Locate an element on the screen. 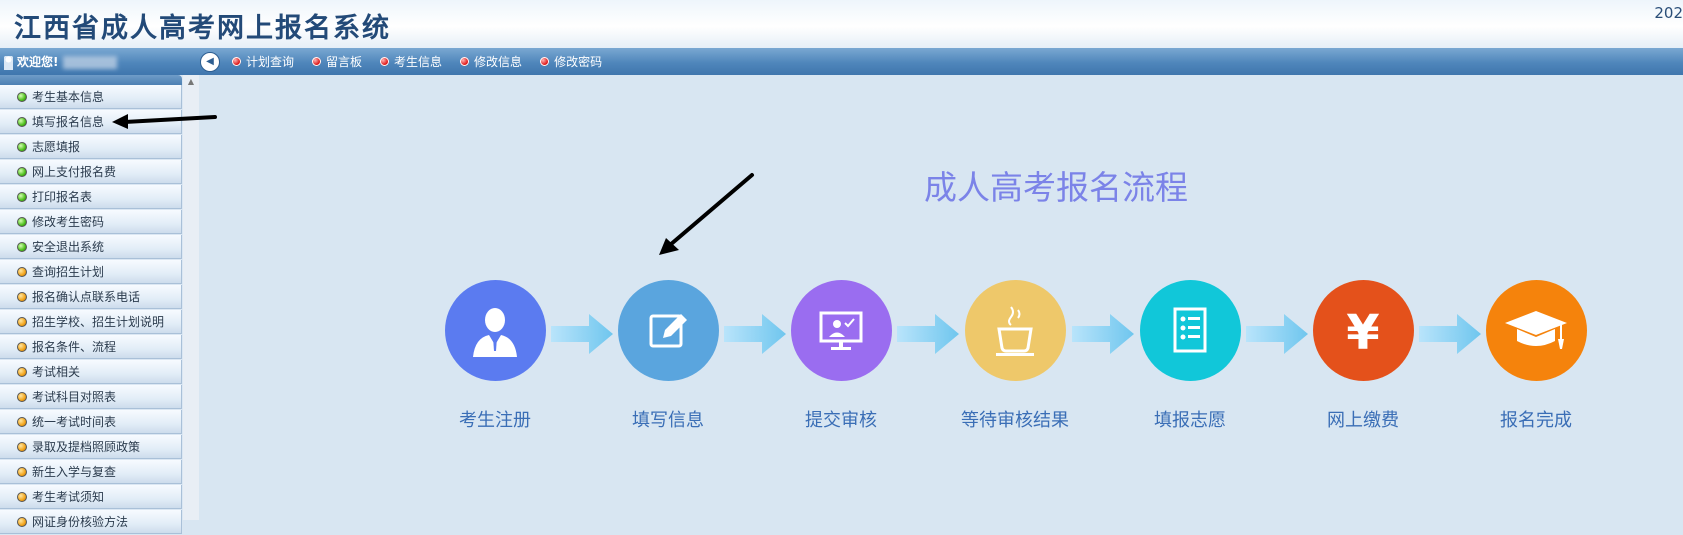  sidebar-item-label: 网证身份核验方法 is located at coordinates (80, 522).